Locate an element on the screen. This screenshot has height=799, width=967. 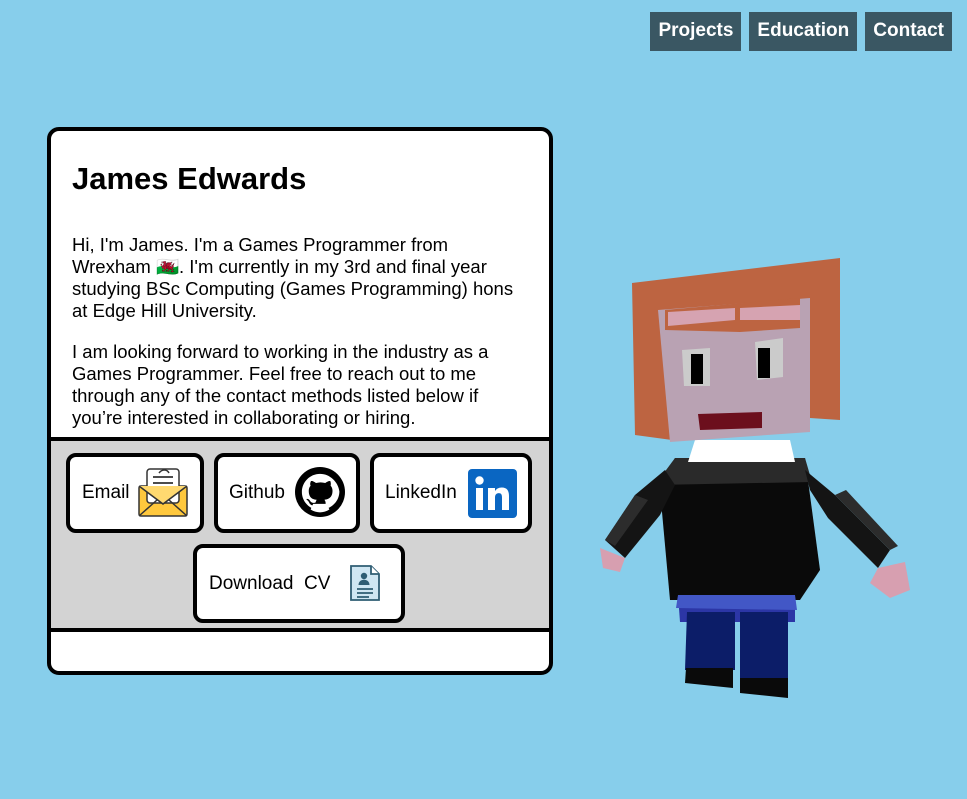
nav-contact-link: Contact is located at coordinates (908, 31).